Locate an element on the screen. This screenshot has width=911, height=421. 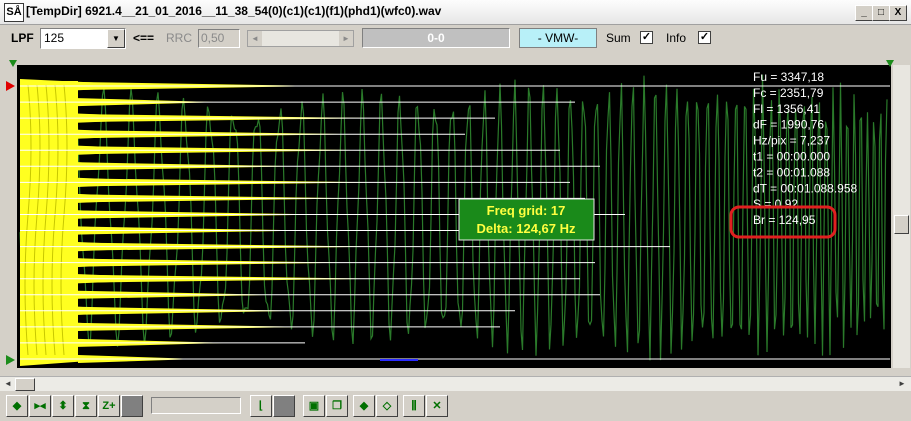
status-field is located at coordinates (196, 405).